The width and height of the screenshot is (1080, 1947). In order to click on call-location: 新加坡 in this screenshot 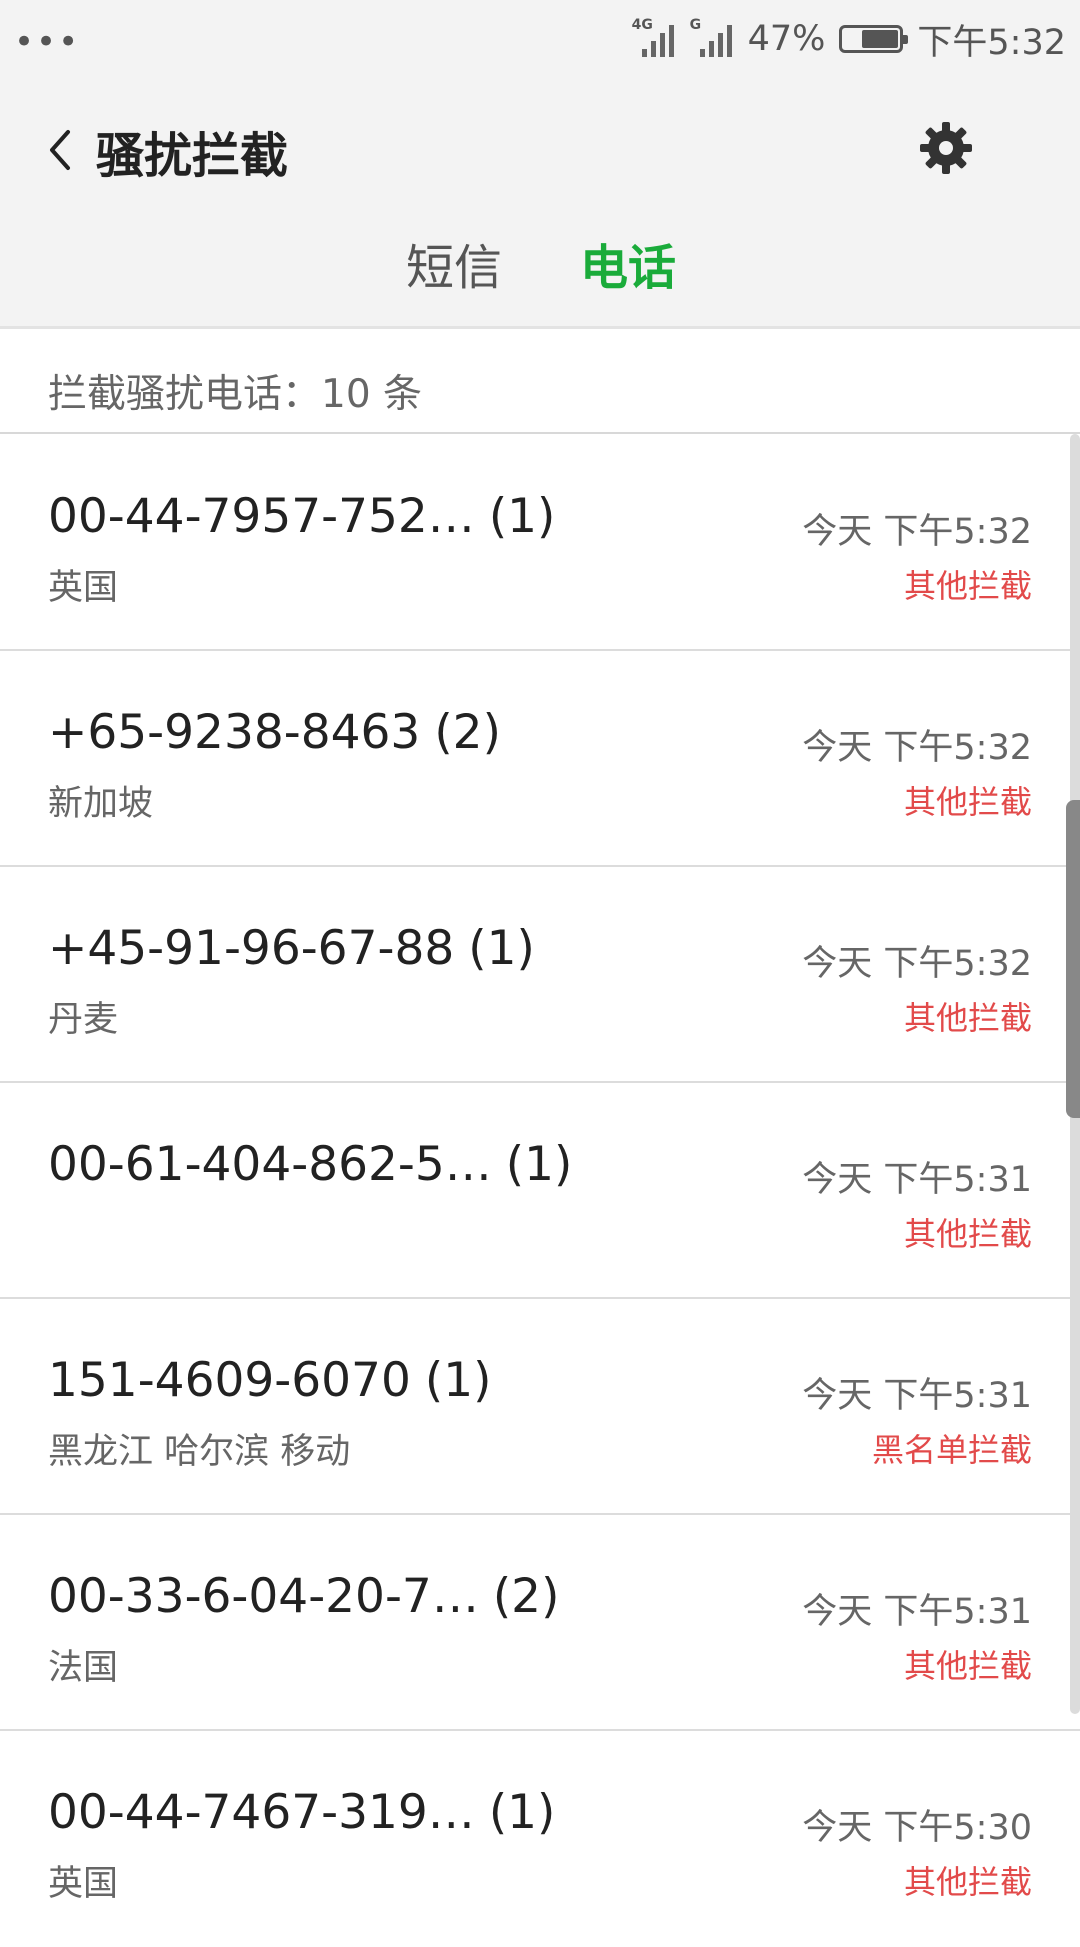, I will do `click(101, 804)`.